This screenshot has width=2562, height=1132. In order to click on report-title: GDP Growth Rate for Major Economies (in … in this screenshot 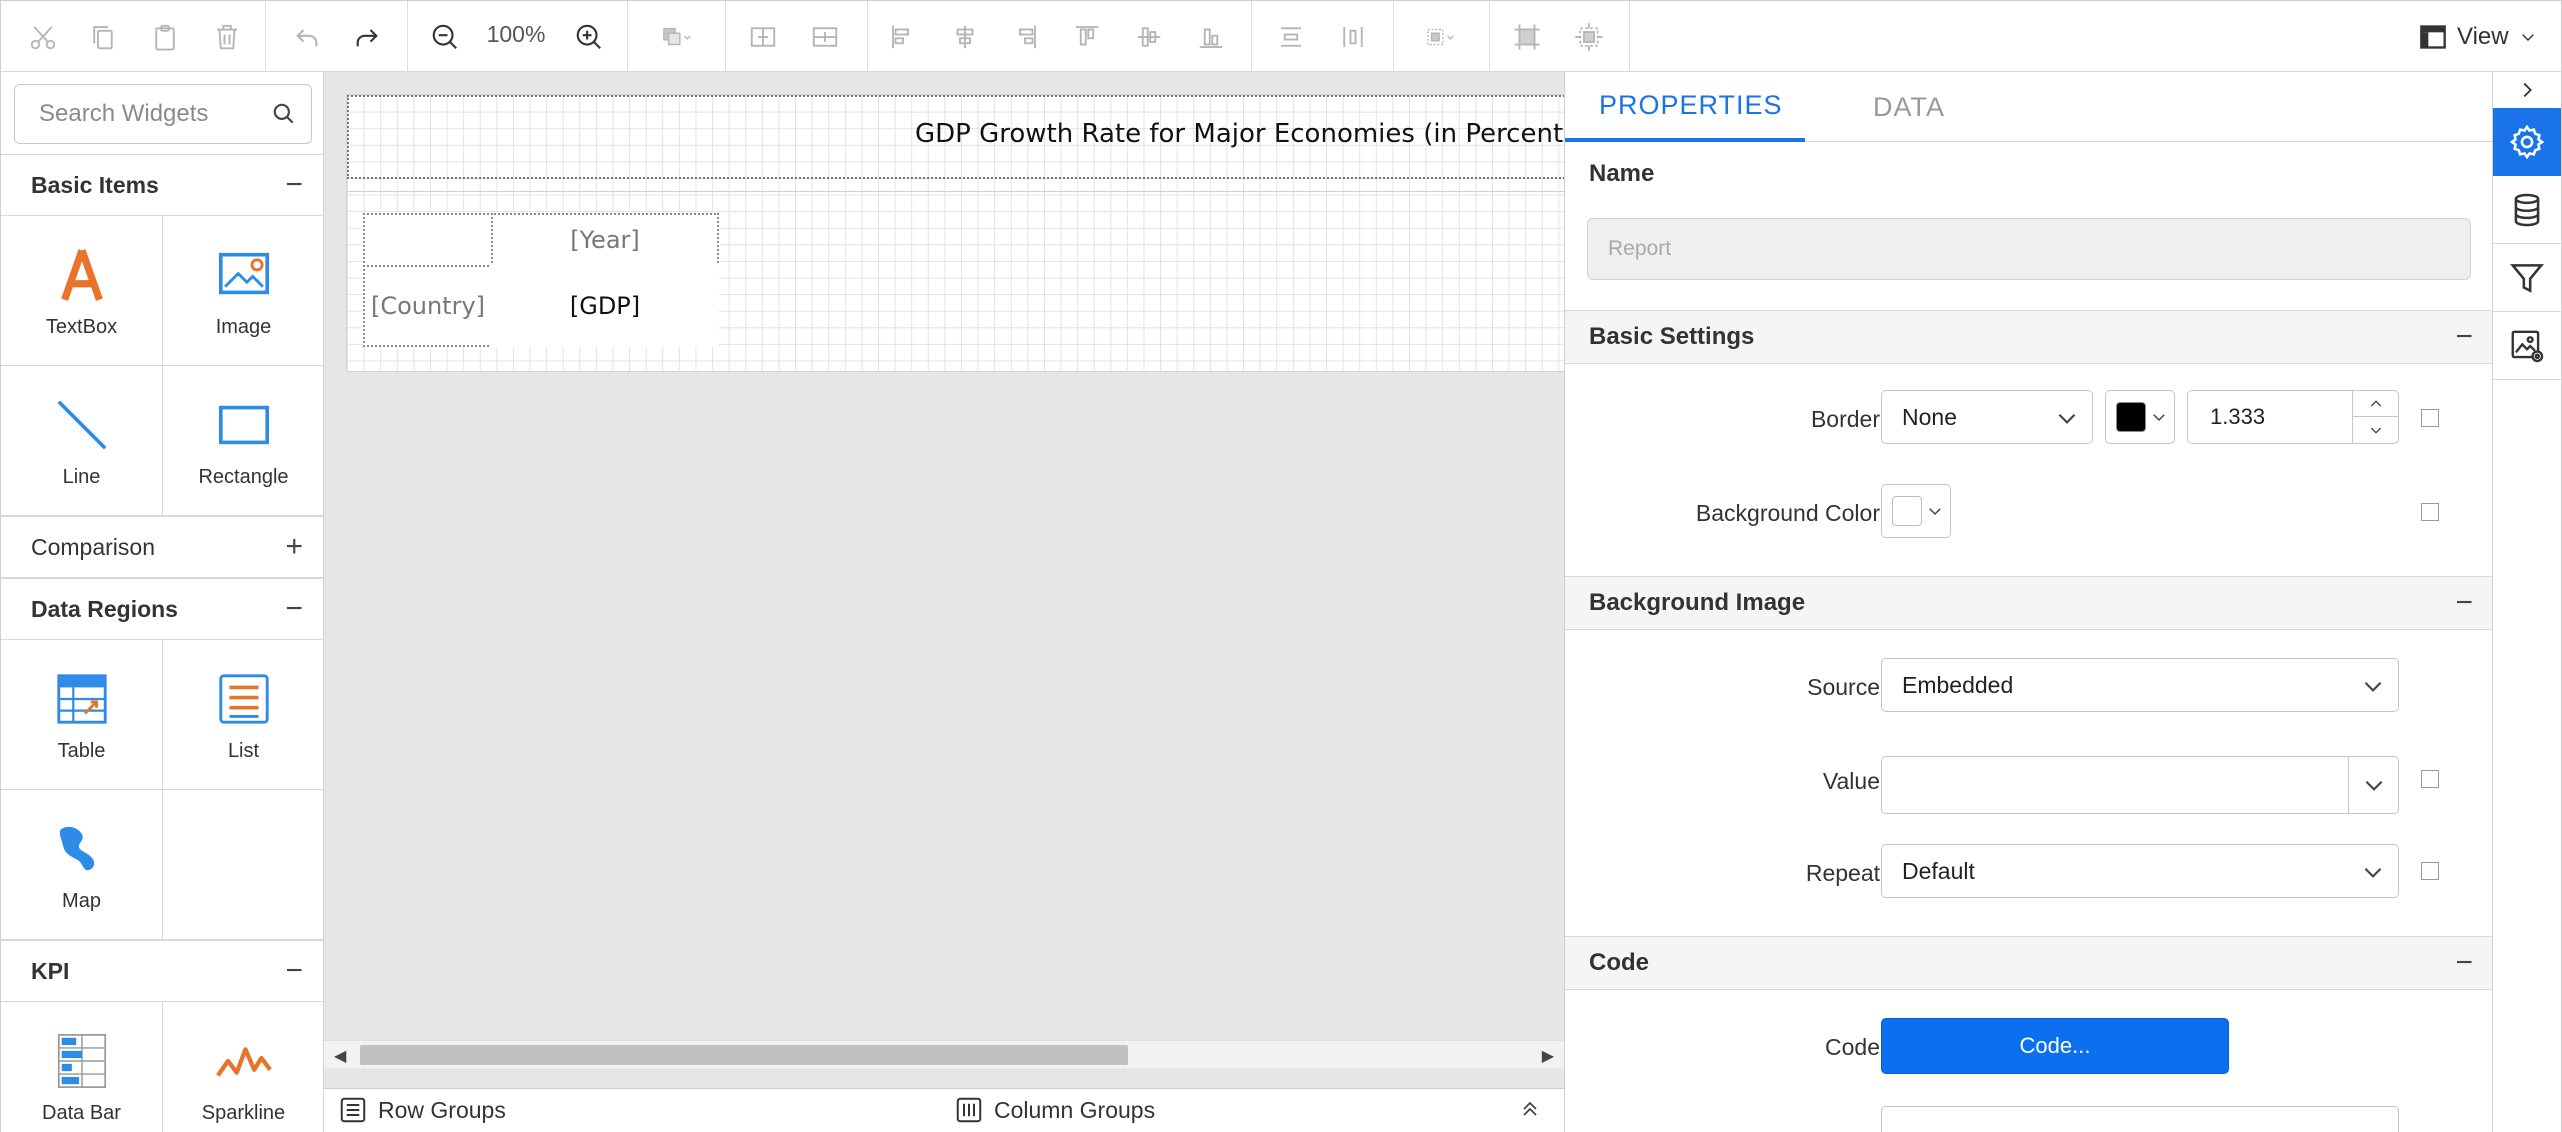, I will do `click(1239, 134)`.